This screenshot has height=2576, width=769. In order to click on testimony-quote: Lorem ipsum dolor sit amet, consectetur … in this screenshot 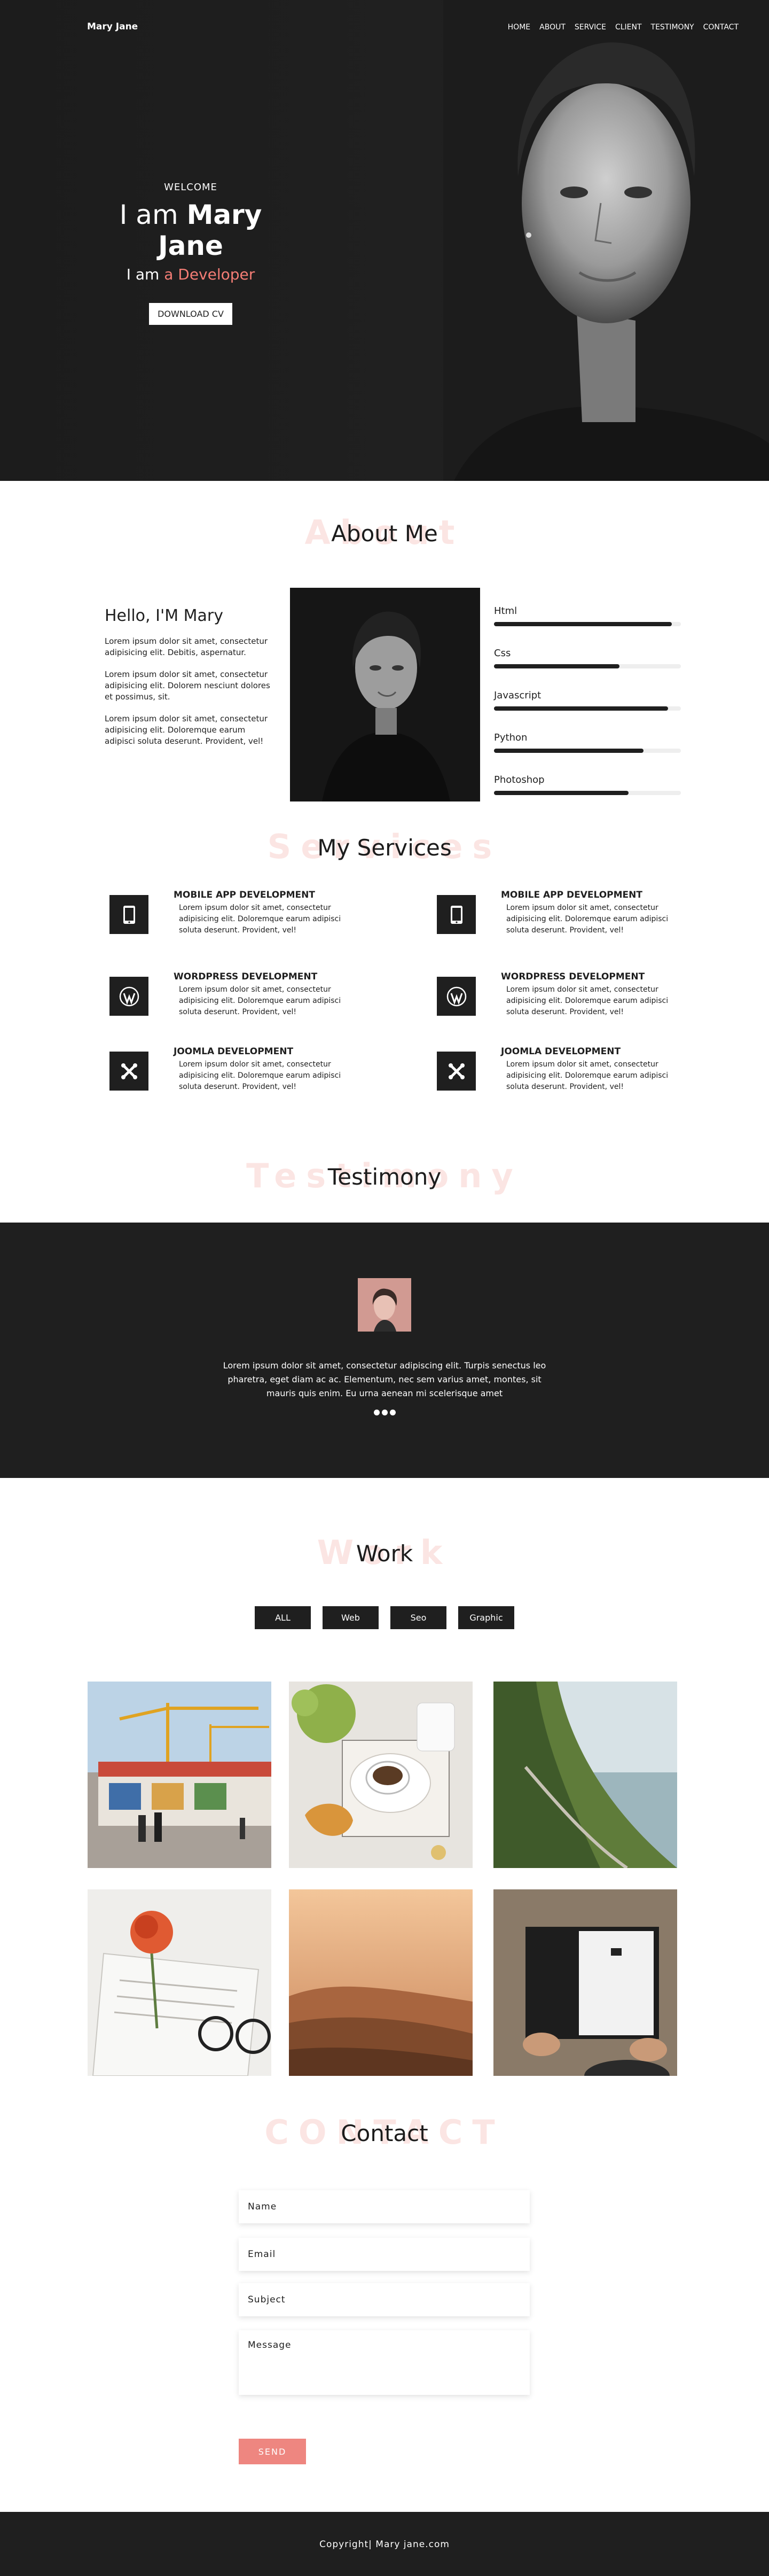, I will do `click(384, 1379)`.